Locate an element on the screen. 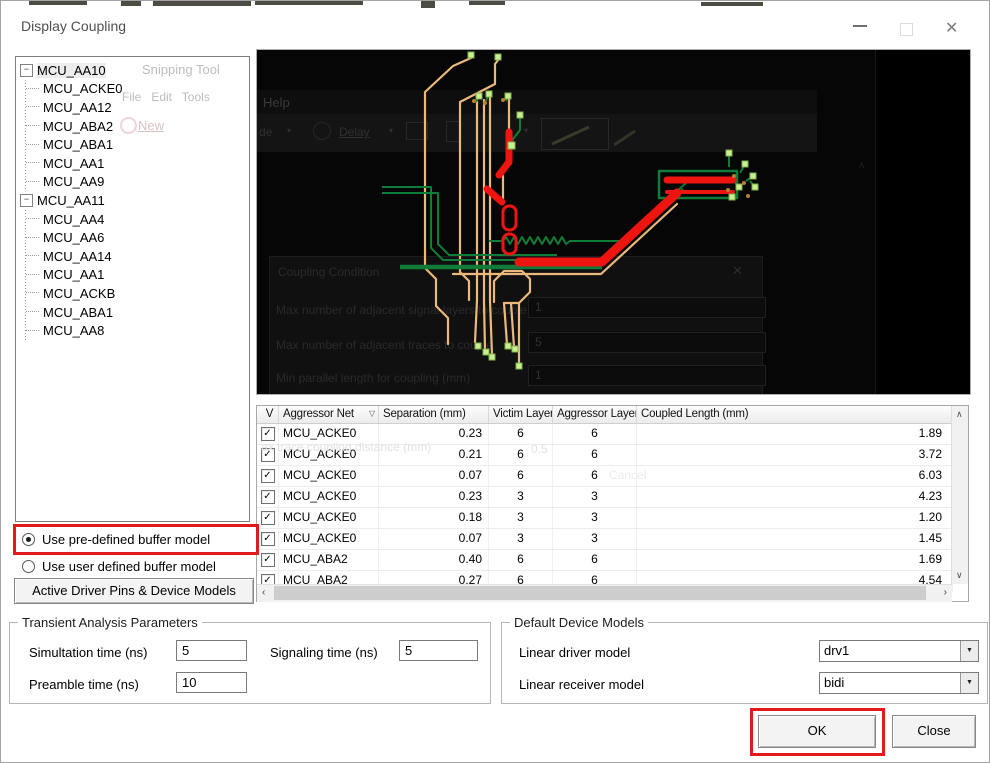  horizontal-scrollbar: ‹ › is located at coordinates (604, 593).